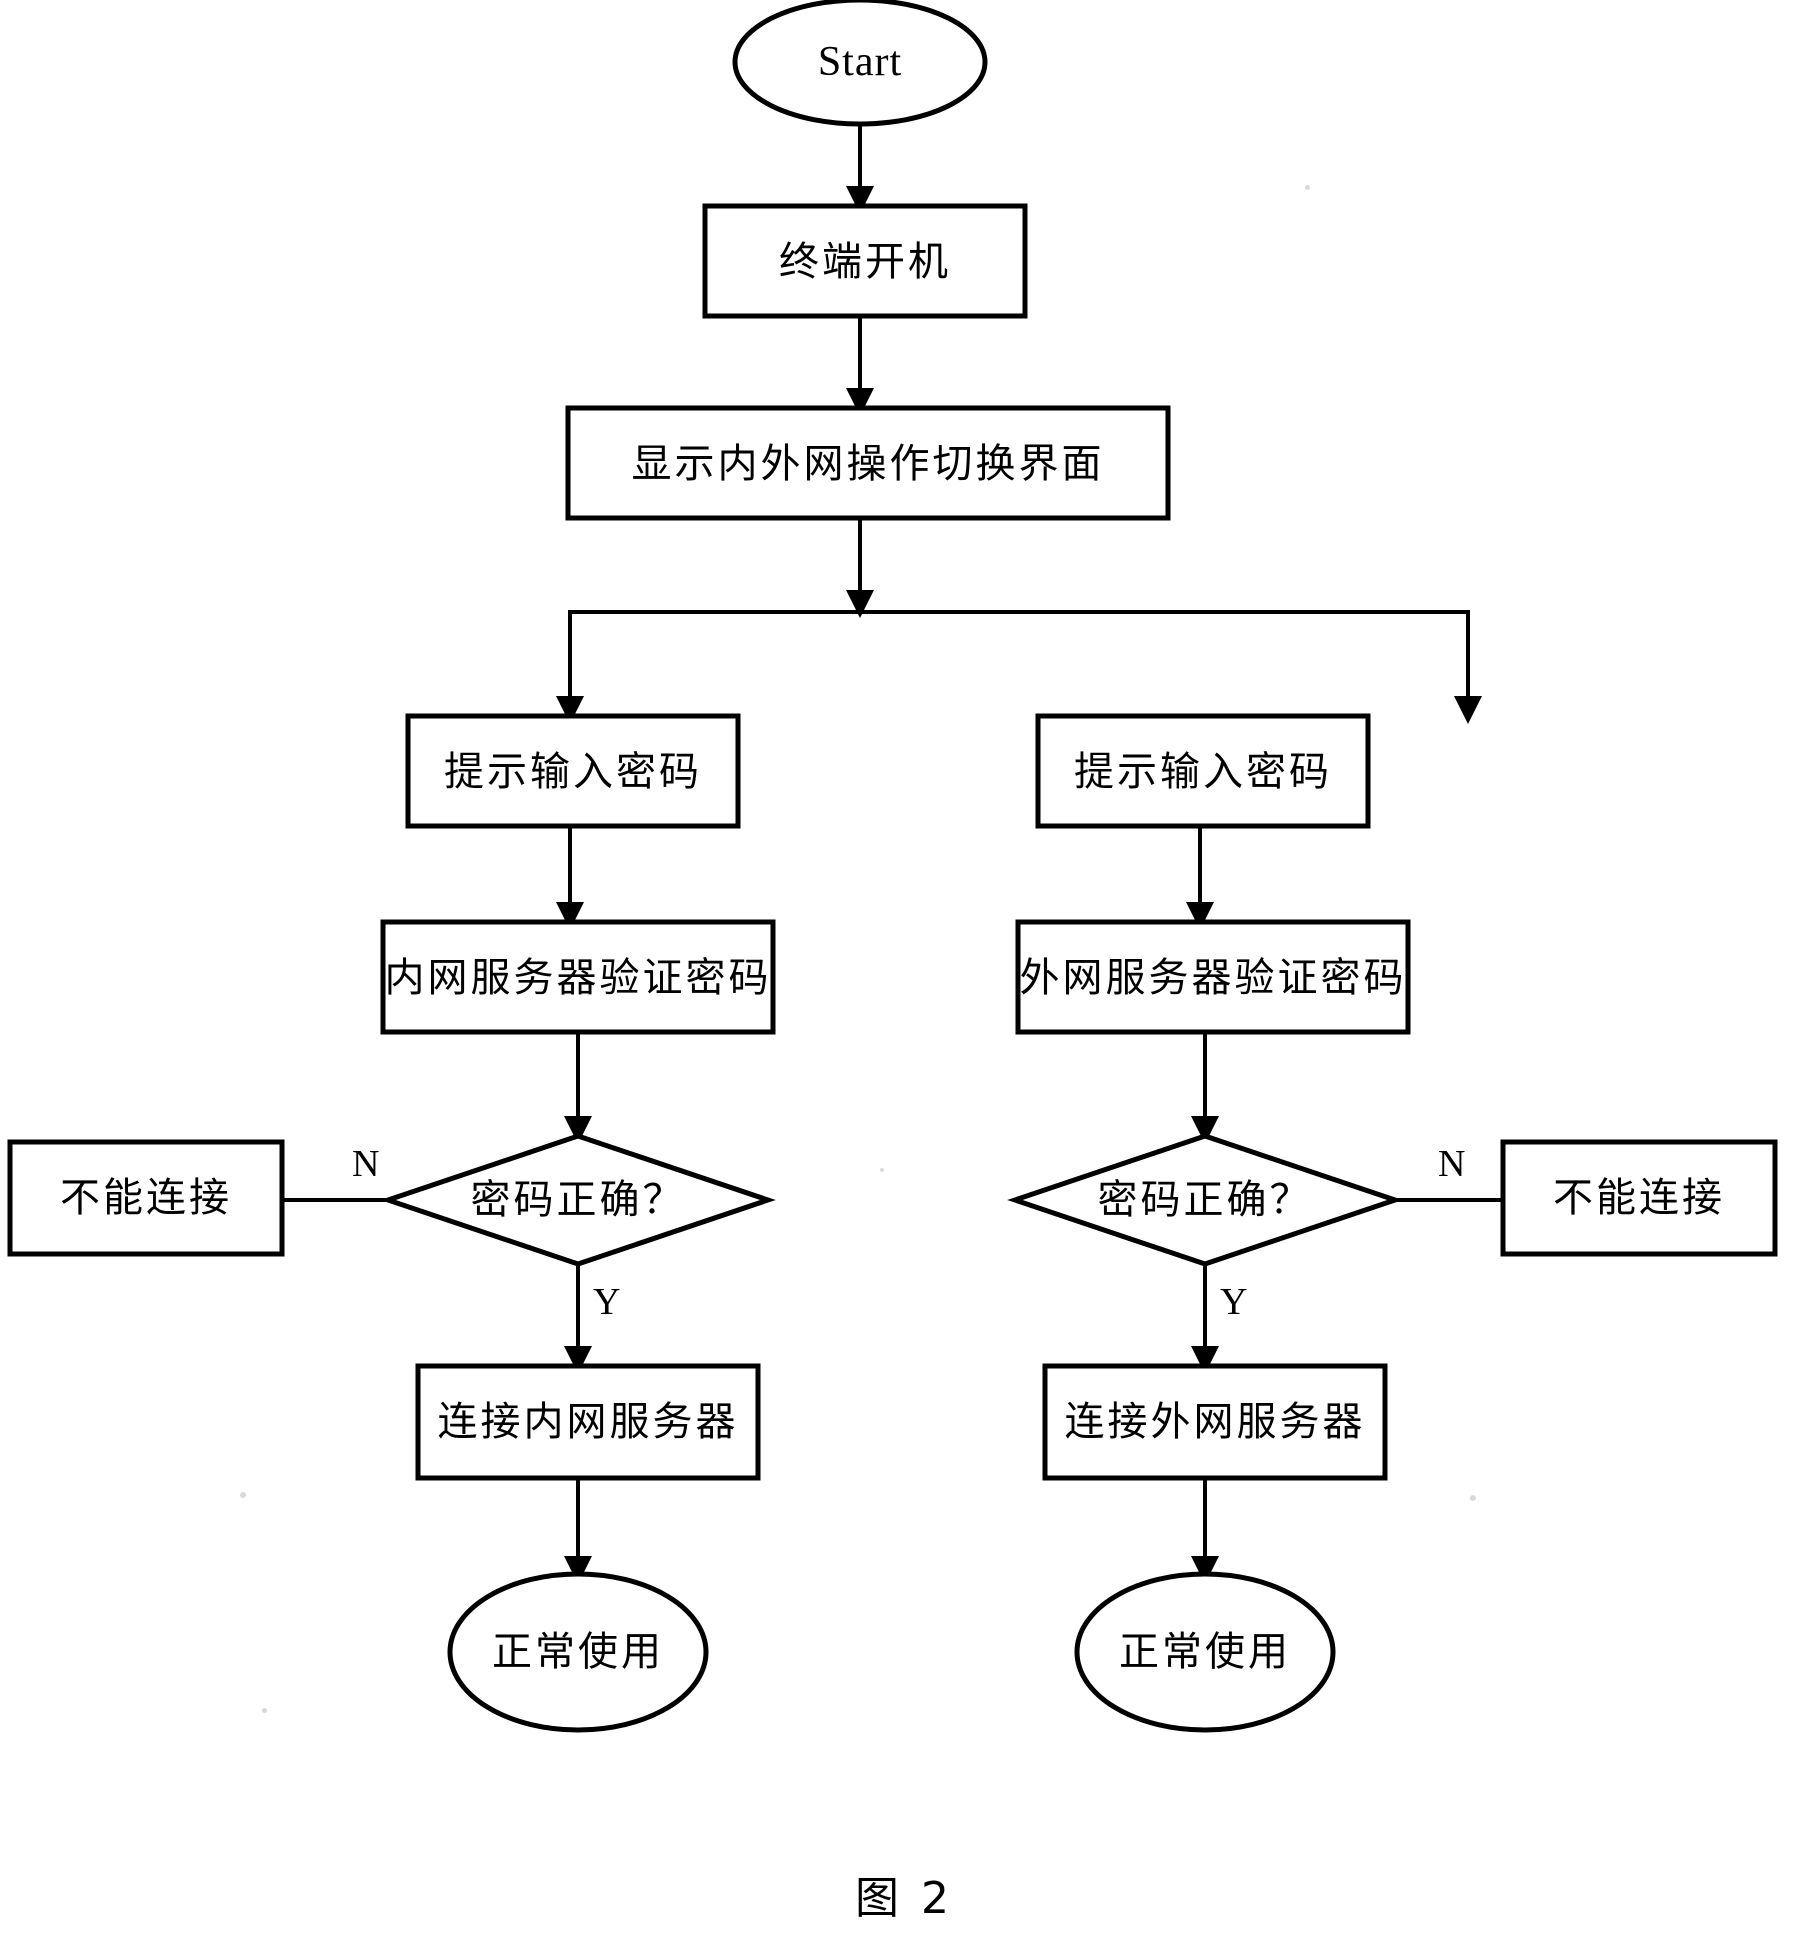  What do you see at coordinates (1234, 1302) in the screenshot?
I see `right-yes-label: Y` at bounding box center [1234, 1302].